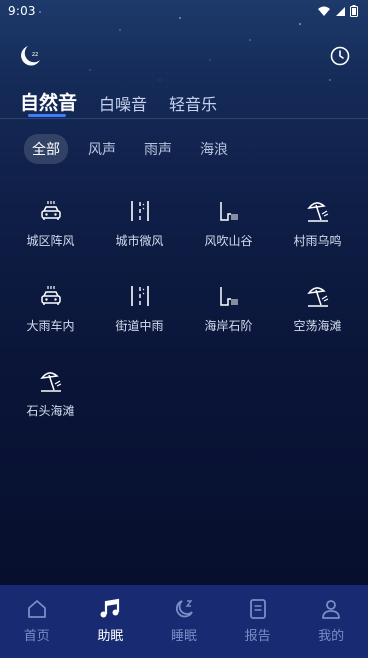  Describe the element at coordinates (183, 636) in the screenshot. I see `nav-label: 睡眠` at that location.